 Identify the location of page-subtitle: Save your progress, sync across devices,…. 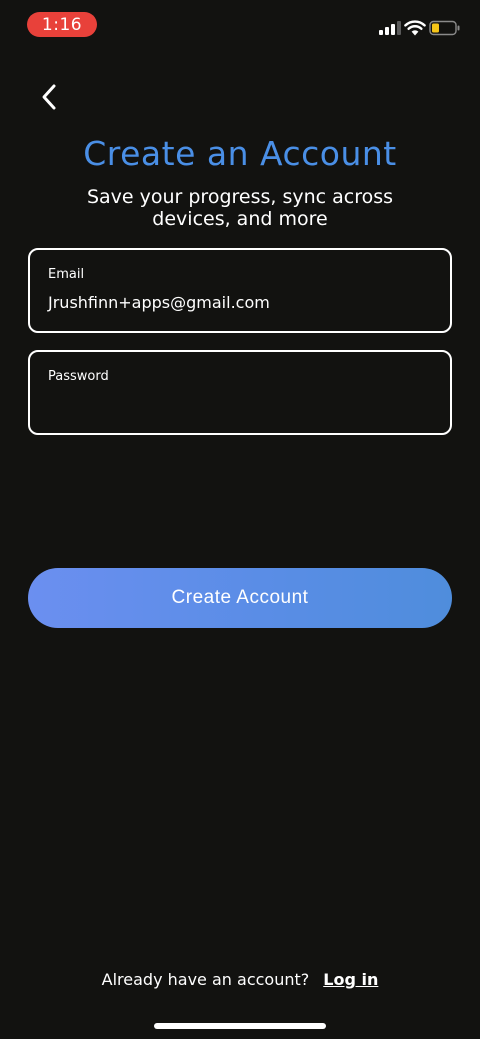
(240, 208).